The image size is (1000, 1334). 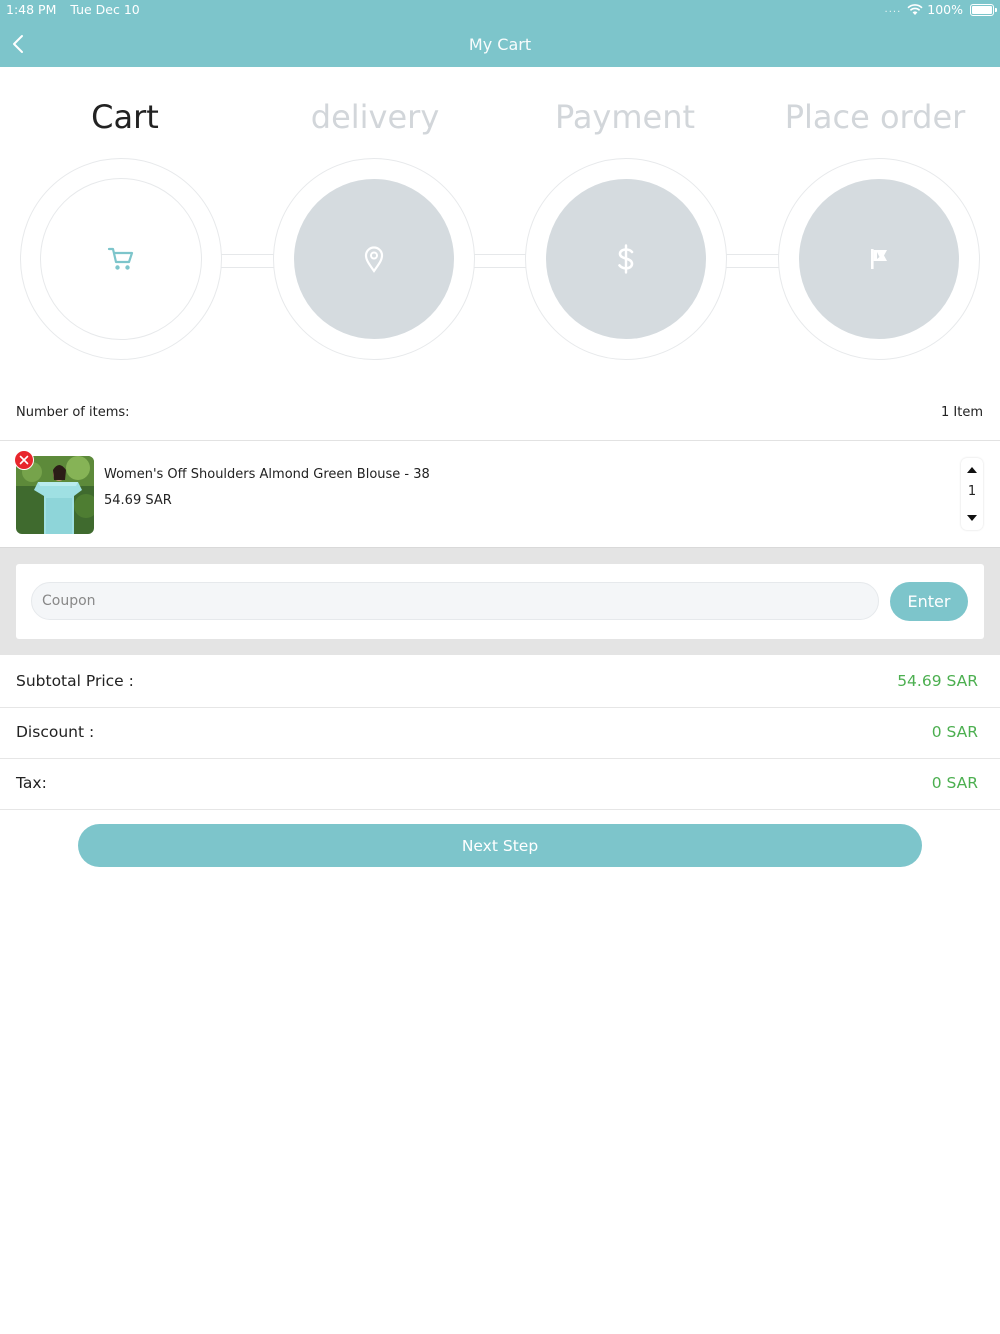 What do you see at coordinates (138, 500) in the screenshot?
I see `product-price: 54.69 SAR` at bounding box center [138, 500].